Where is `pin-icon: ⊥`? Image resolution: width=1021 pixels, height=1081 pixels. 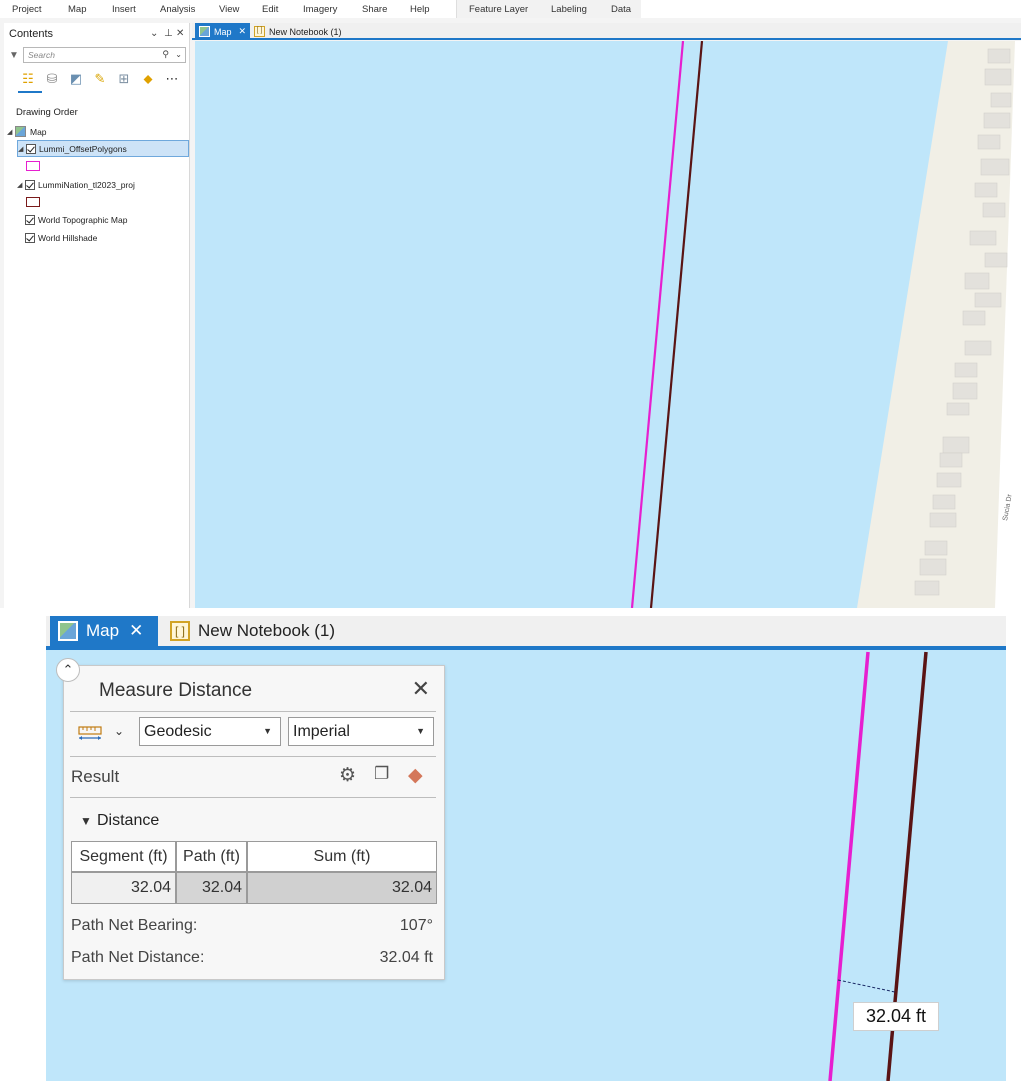
pin-icon: ⊥ is located at coordinates (168, 33).